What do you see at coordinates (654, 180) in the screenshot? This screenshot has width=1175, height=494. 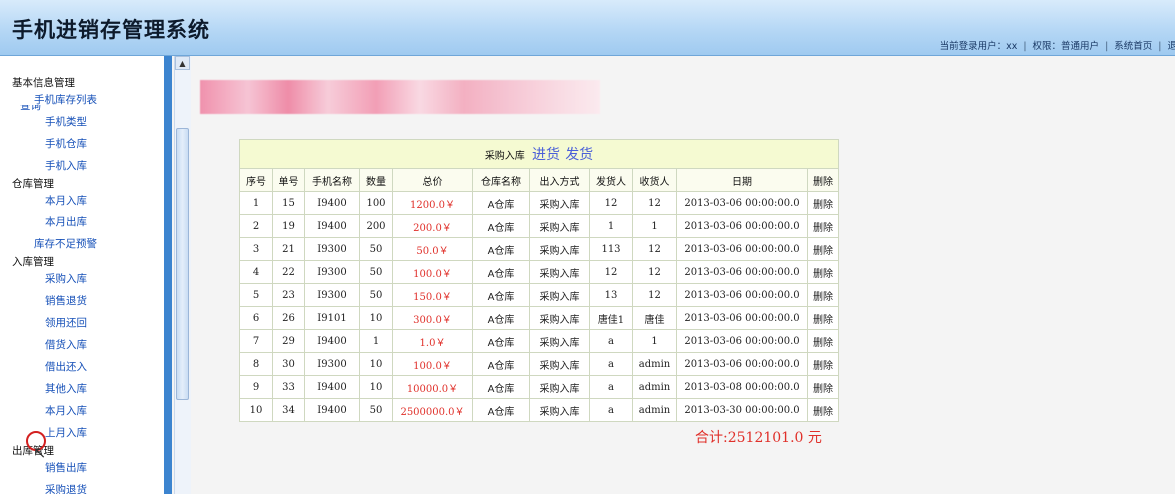 I see `column-header: 收货人` at bounding box center [654, 180].